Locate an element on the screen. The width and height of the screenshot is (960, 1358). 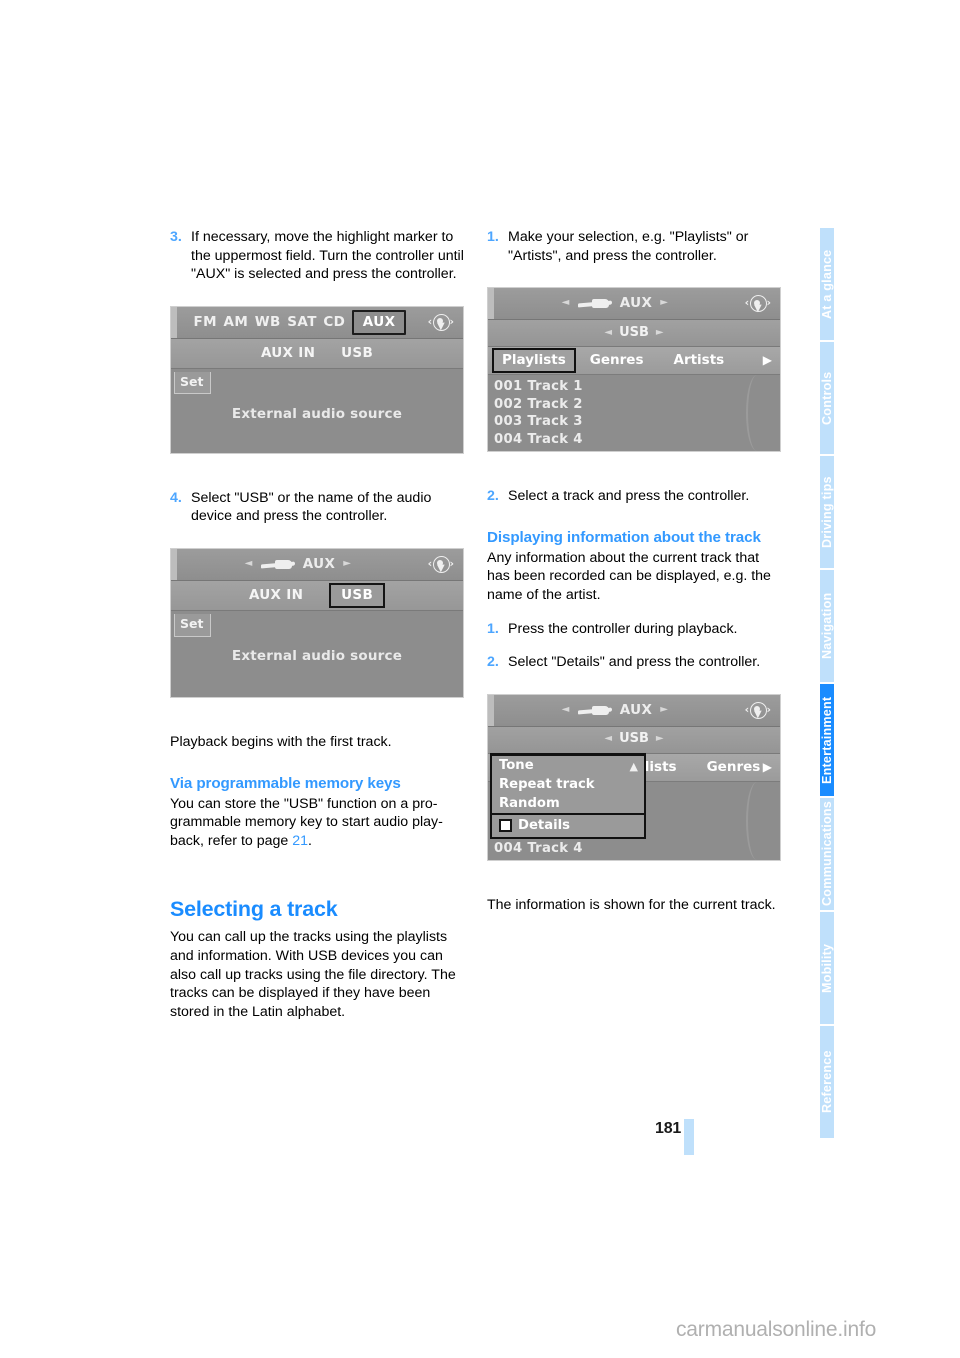
figure3-code: GEXPORT0003 is located at coordinates (777, 423).